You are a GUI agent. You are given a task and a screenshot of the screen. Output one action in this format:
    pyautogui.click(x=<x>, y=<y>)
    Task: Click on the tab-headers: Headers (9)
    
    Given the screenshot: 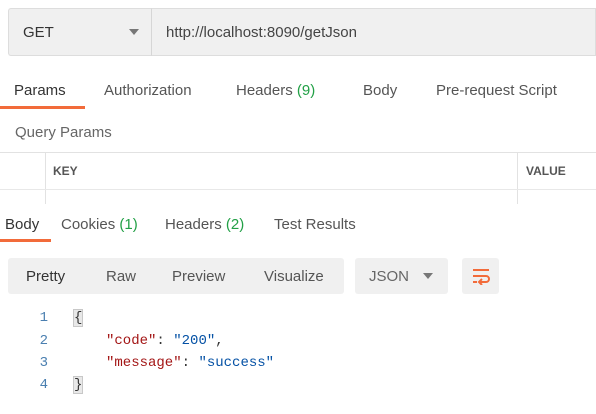 What is the action you would take?
    pyautogui.click(x=275, y=90)
    